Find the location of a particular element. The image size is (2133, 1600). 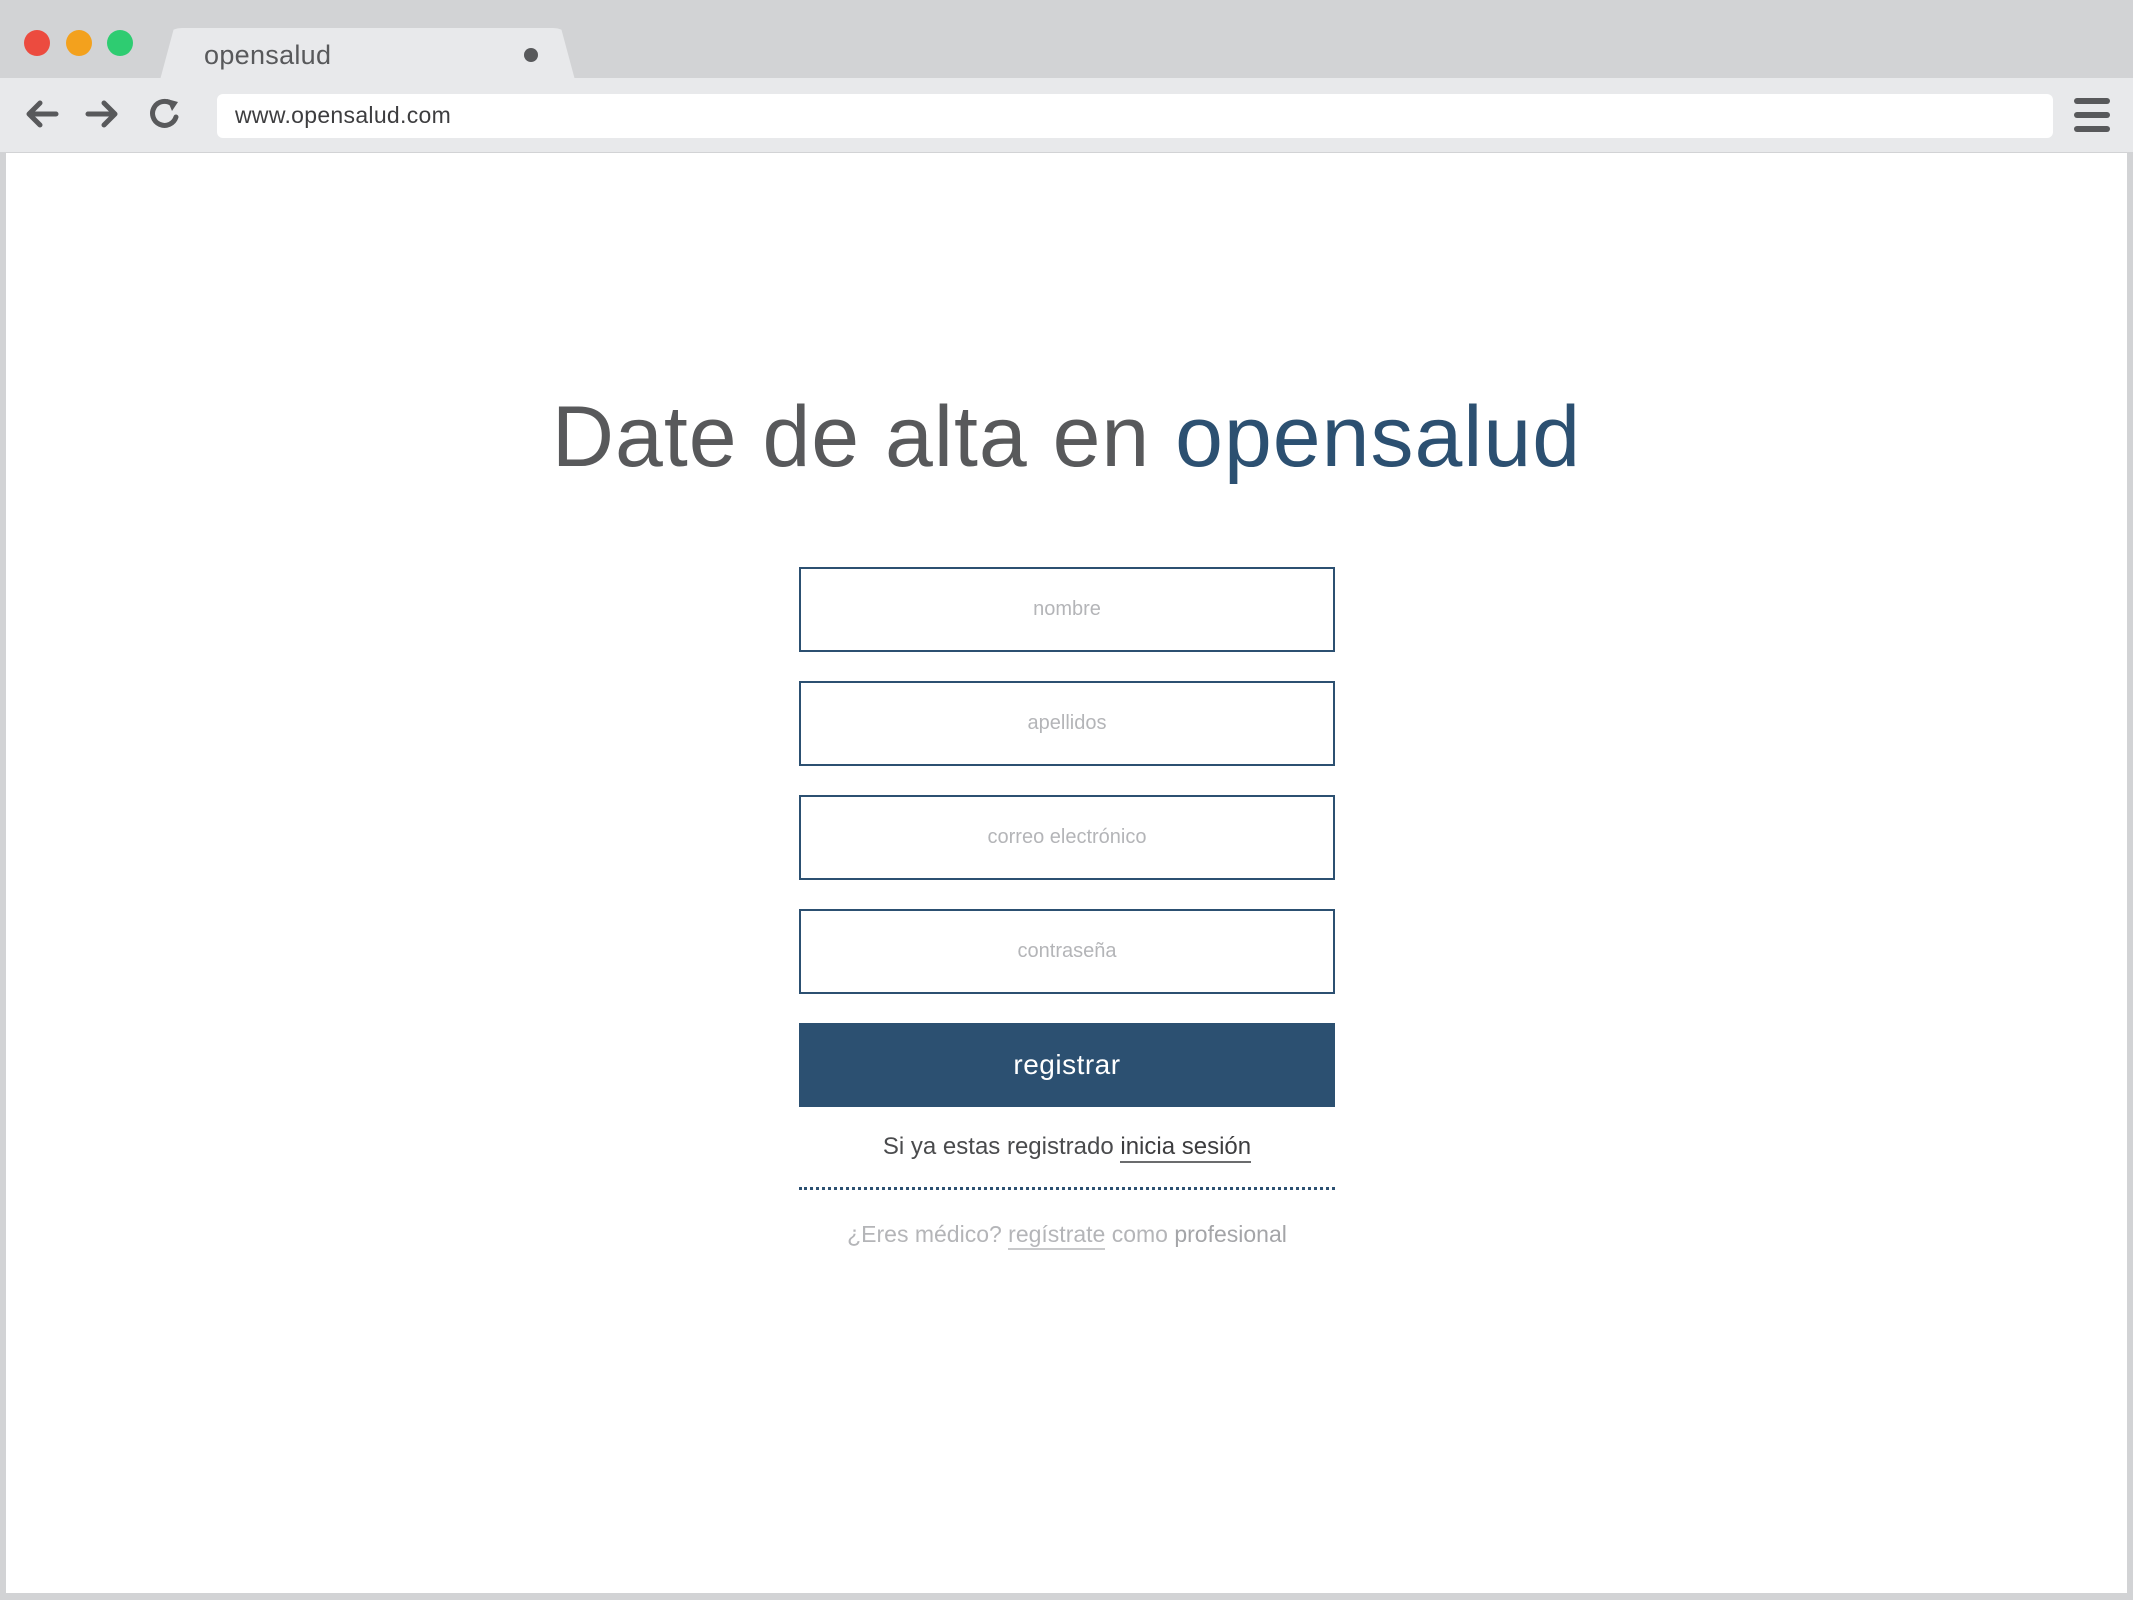

login-prompt-text: Si ya estas registrado is located at coordinates (1001, 1146).